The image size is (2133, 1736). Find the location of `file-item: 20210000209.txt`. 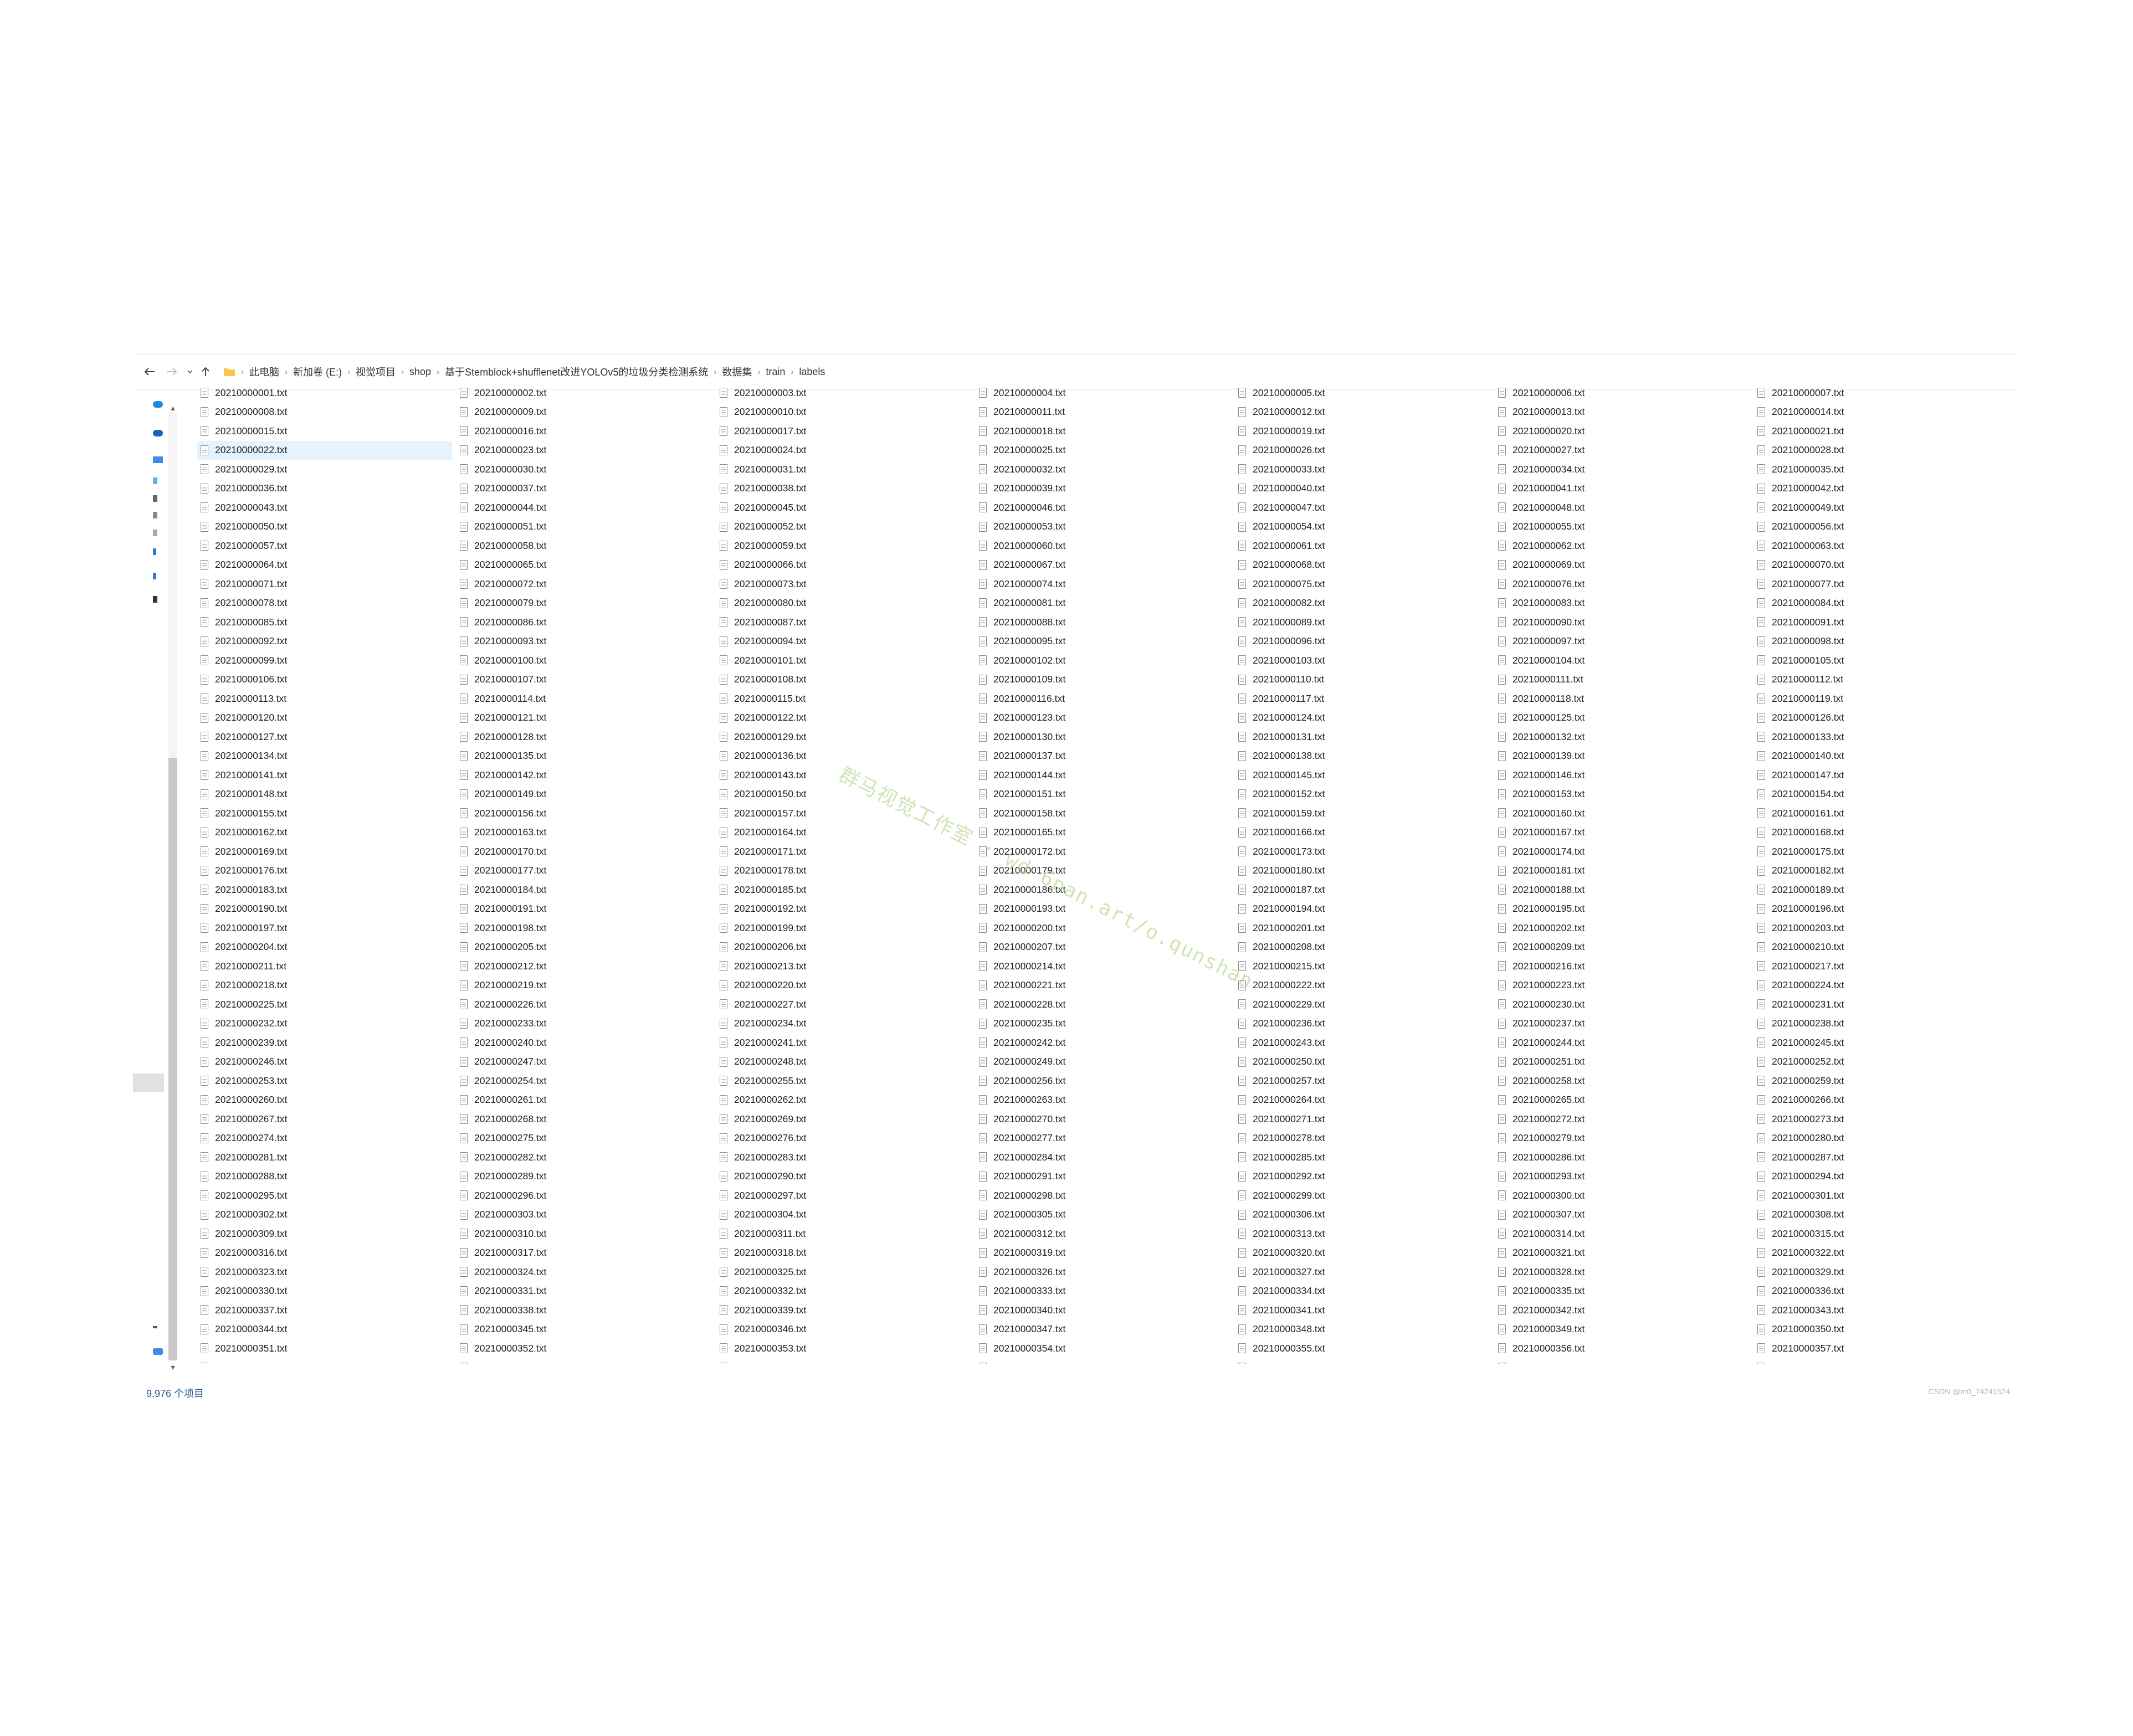

file-item: 20210000209.txt is located at coordinates (1622, 947).